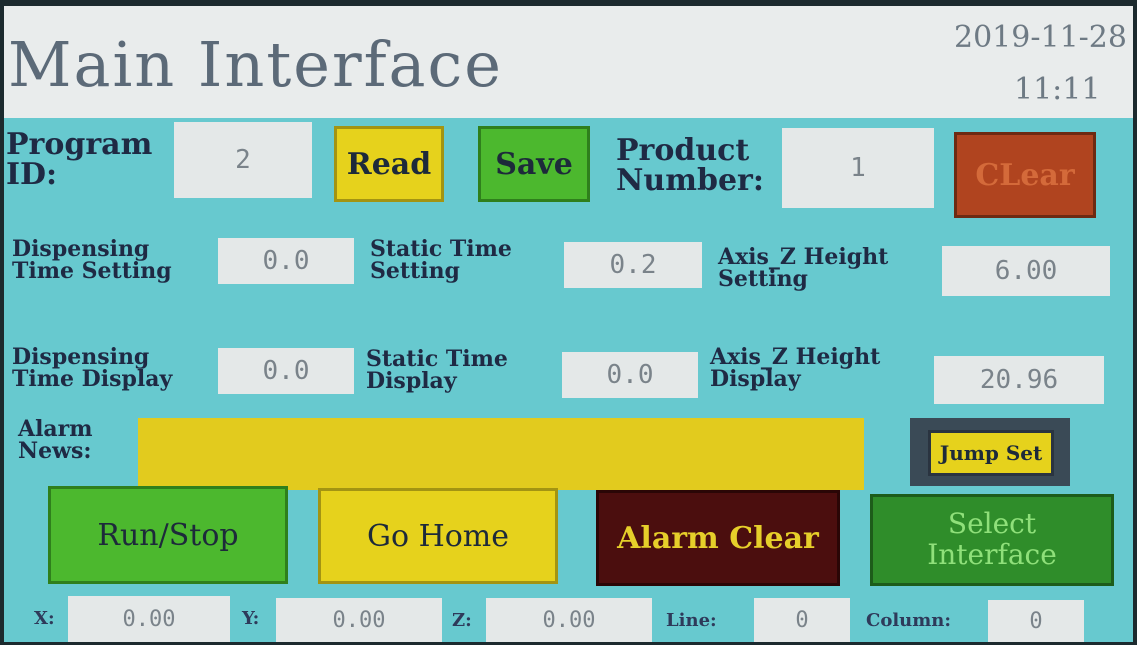  I want to click on static-time-display-field: 0.0, so click(630, 375).